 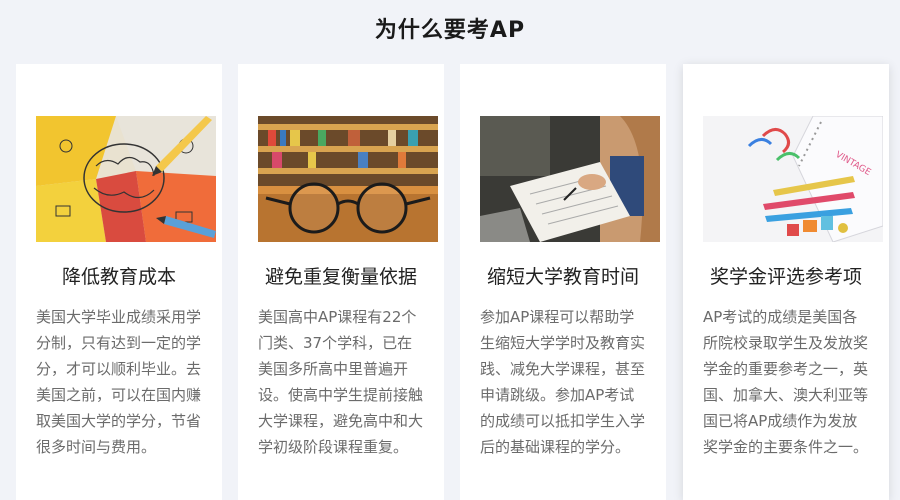 I want to click on glasses-library-image, so click(x=348, y=179).